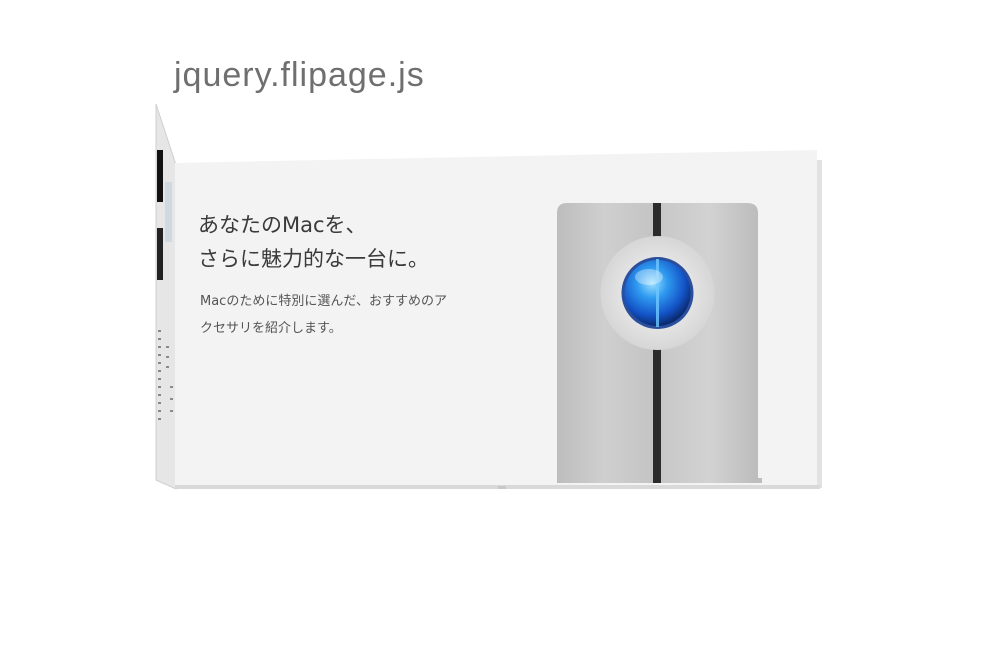  I want to click on page-footer-mark, so click(502, 487).